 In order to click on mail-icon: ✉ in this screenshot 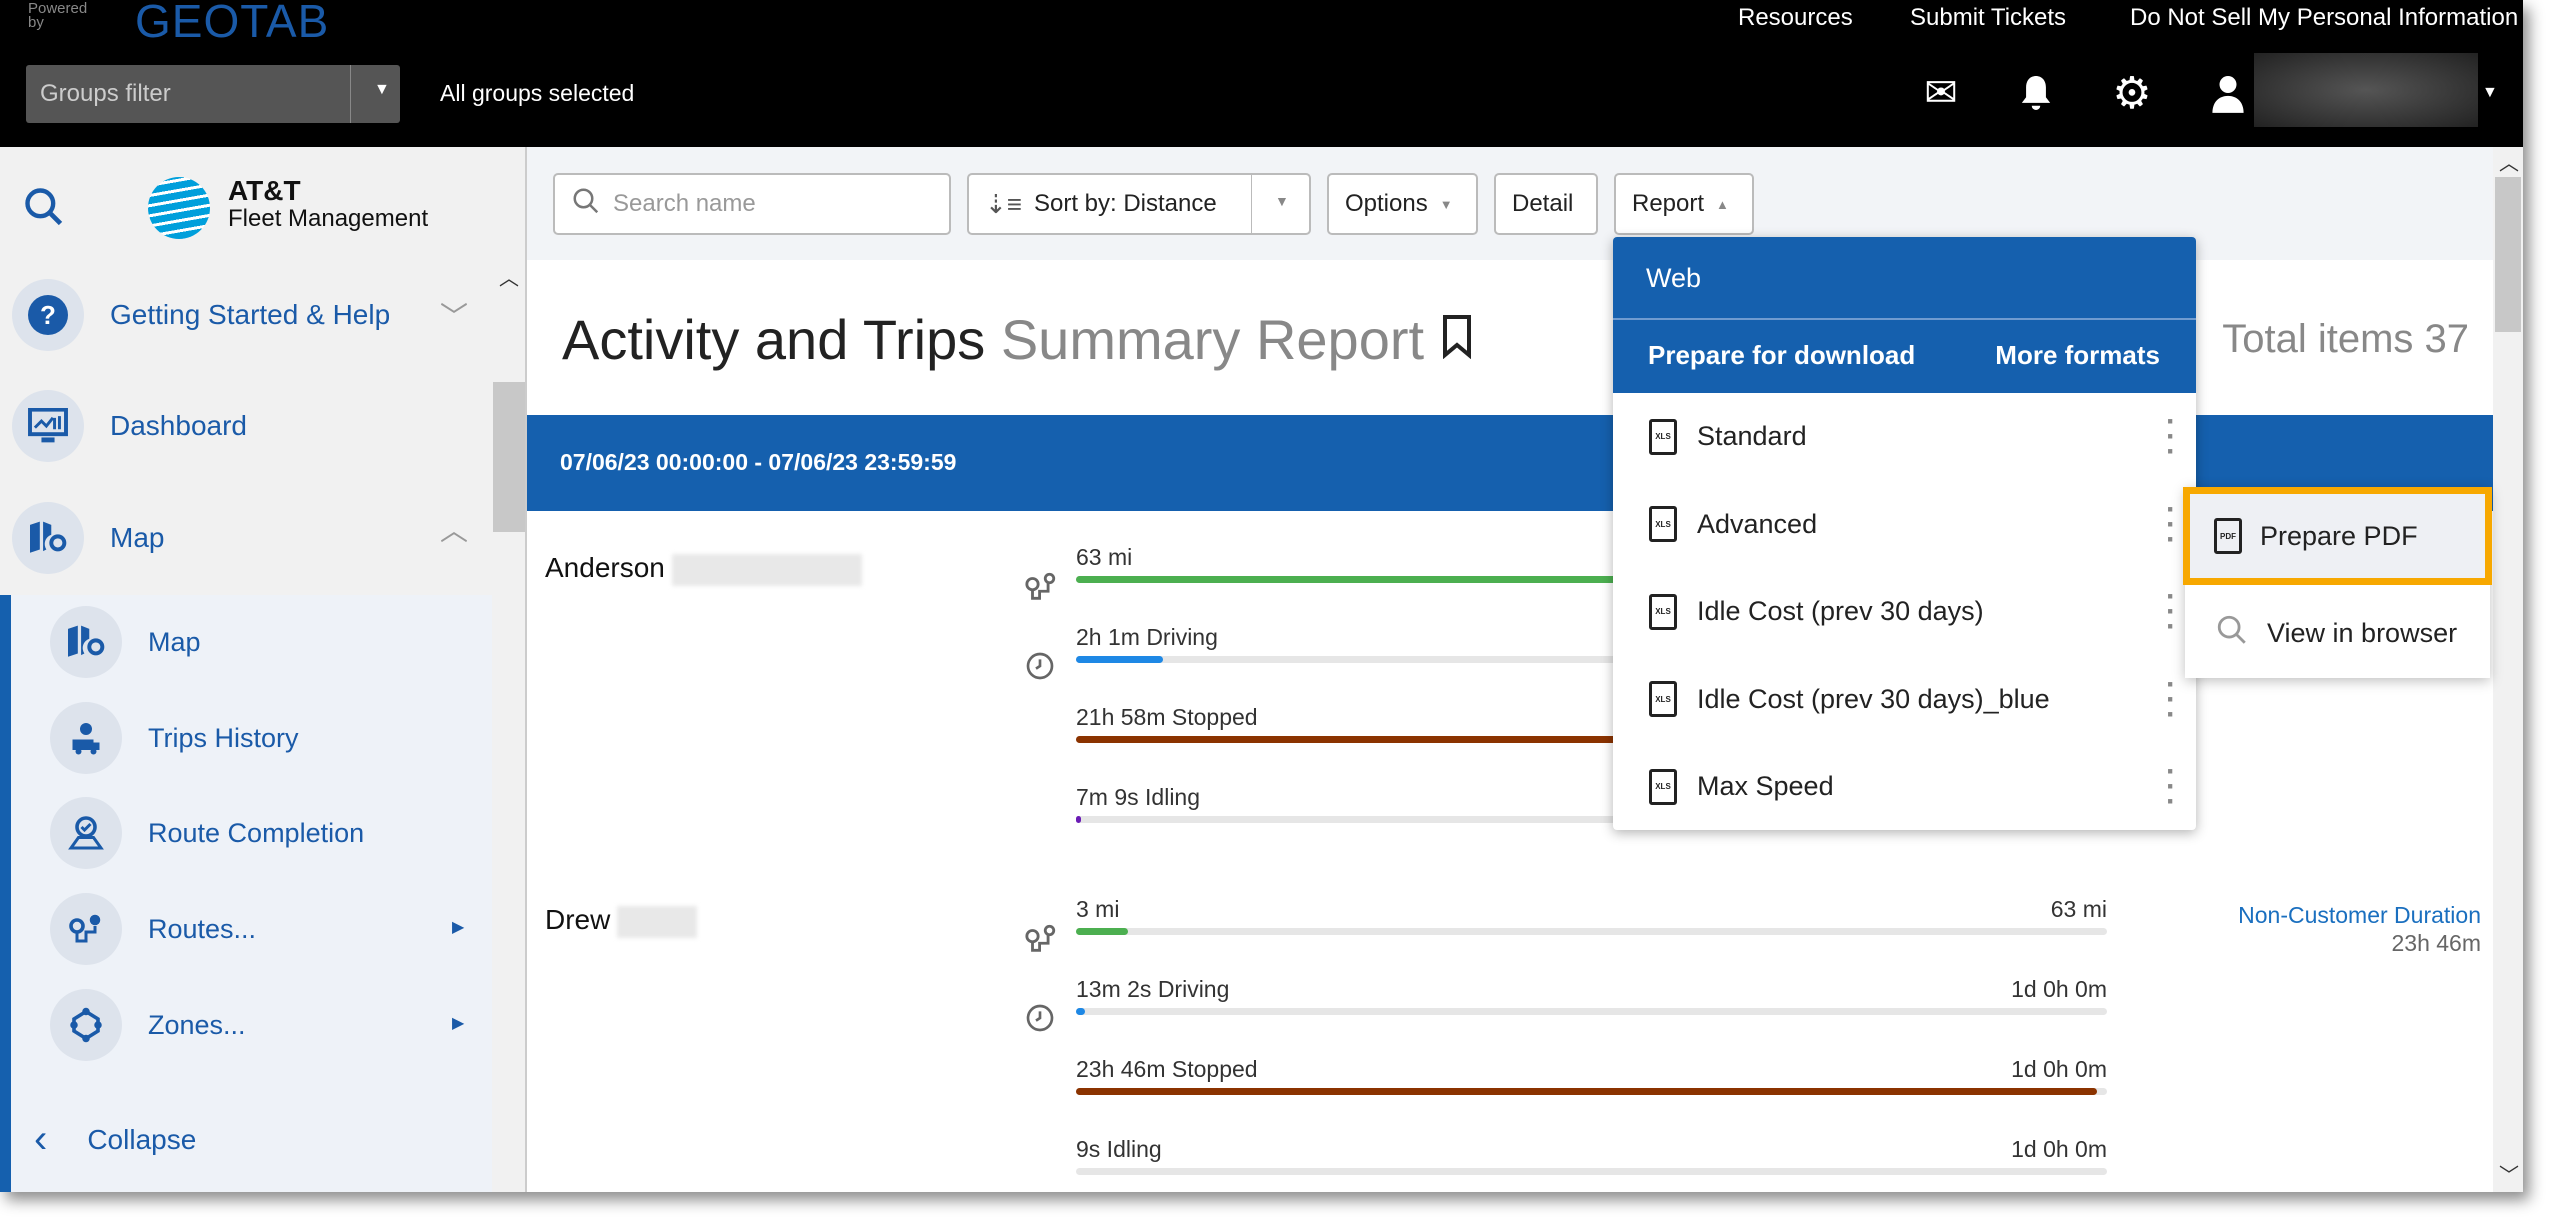, I will do `click(1941, 93)`.